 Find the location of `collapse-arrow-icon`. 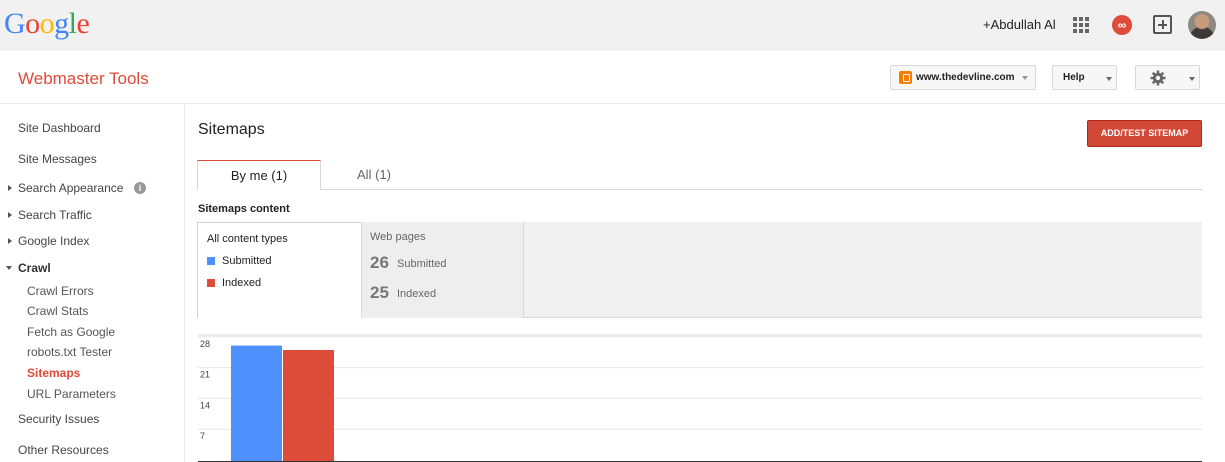

collapse-arrow-icon is located at coordinates (9, 268).